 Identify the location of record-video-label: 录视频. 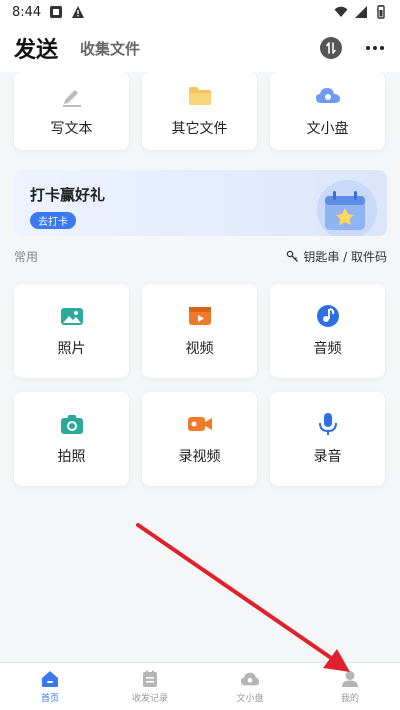
(199, 457).